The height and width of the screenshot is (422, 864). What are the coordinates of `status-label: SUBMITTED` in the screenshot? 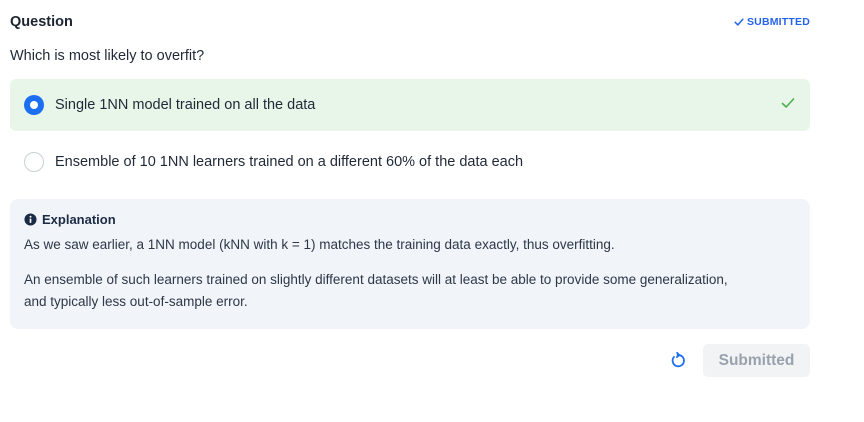 It's located at (778, 22).